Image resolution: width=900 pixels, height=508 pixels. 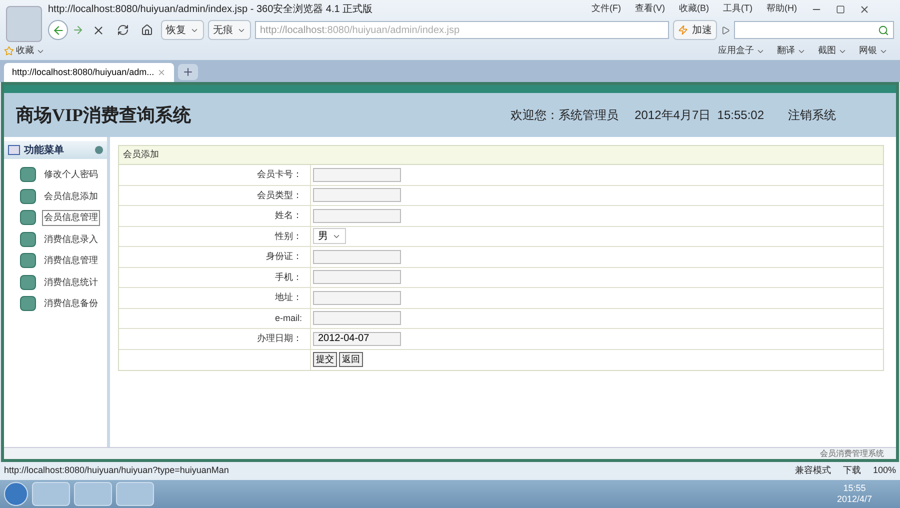 I want to click on datetime-text: 2012年4月7日 15:55:02, so click(x=699, y=115).